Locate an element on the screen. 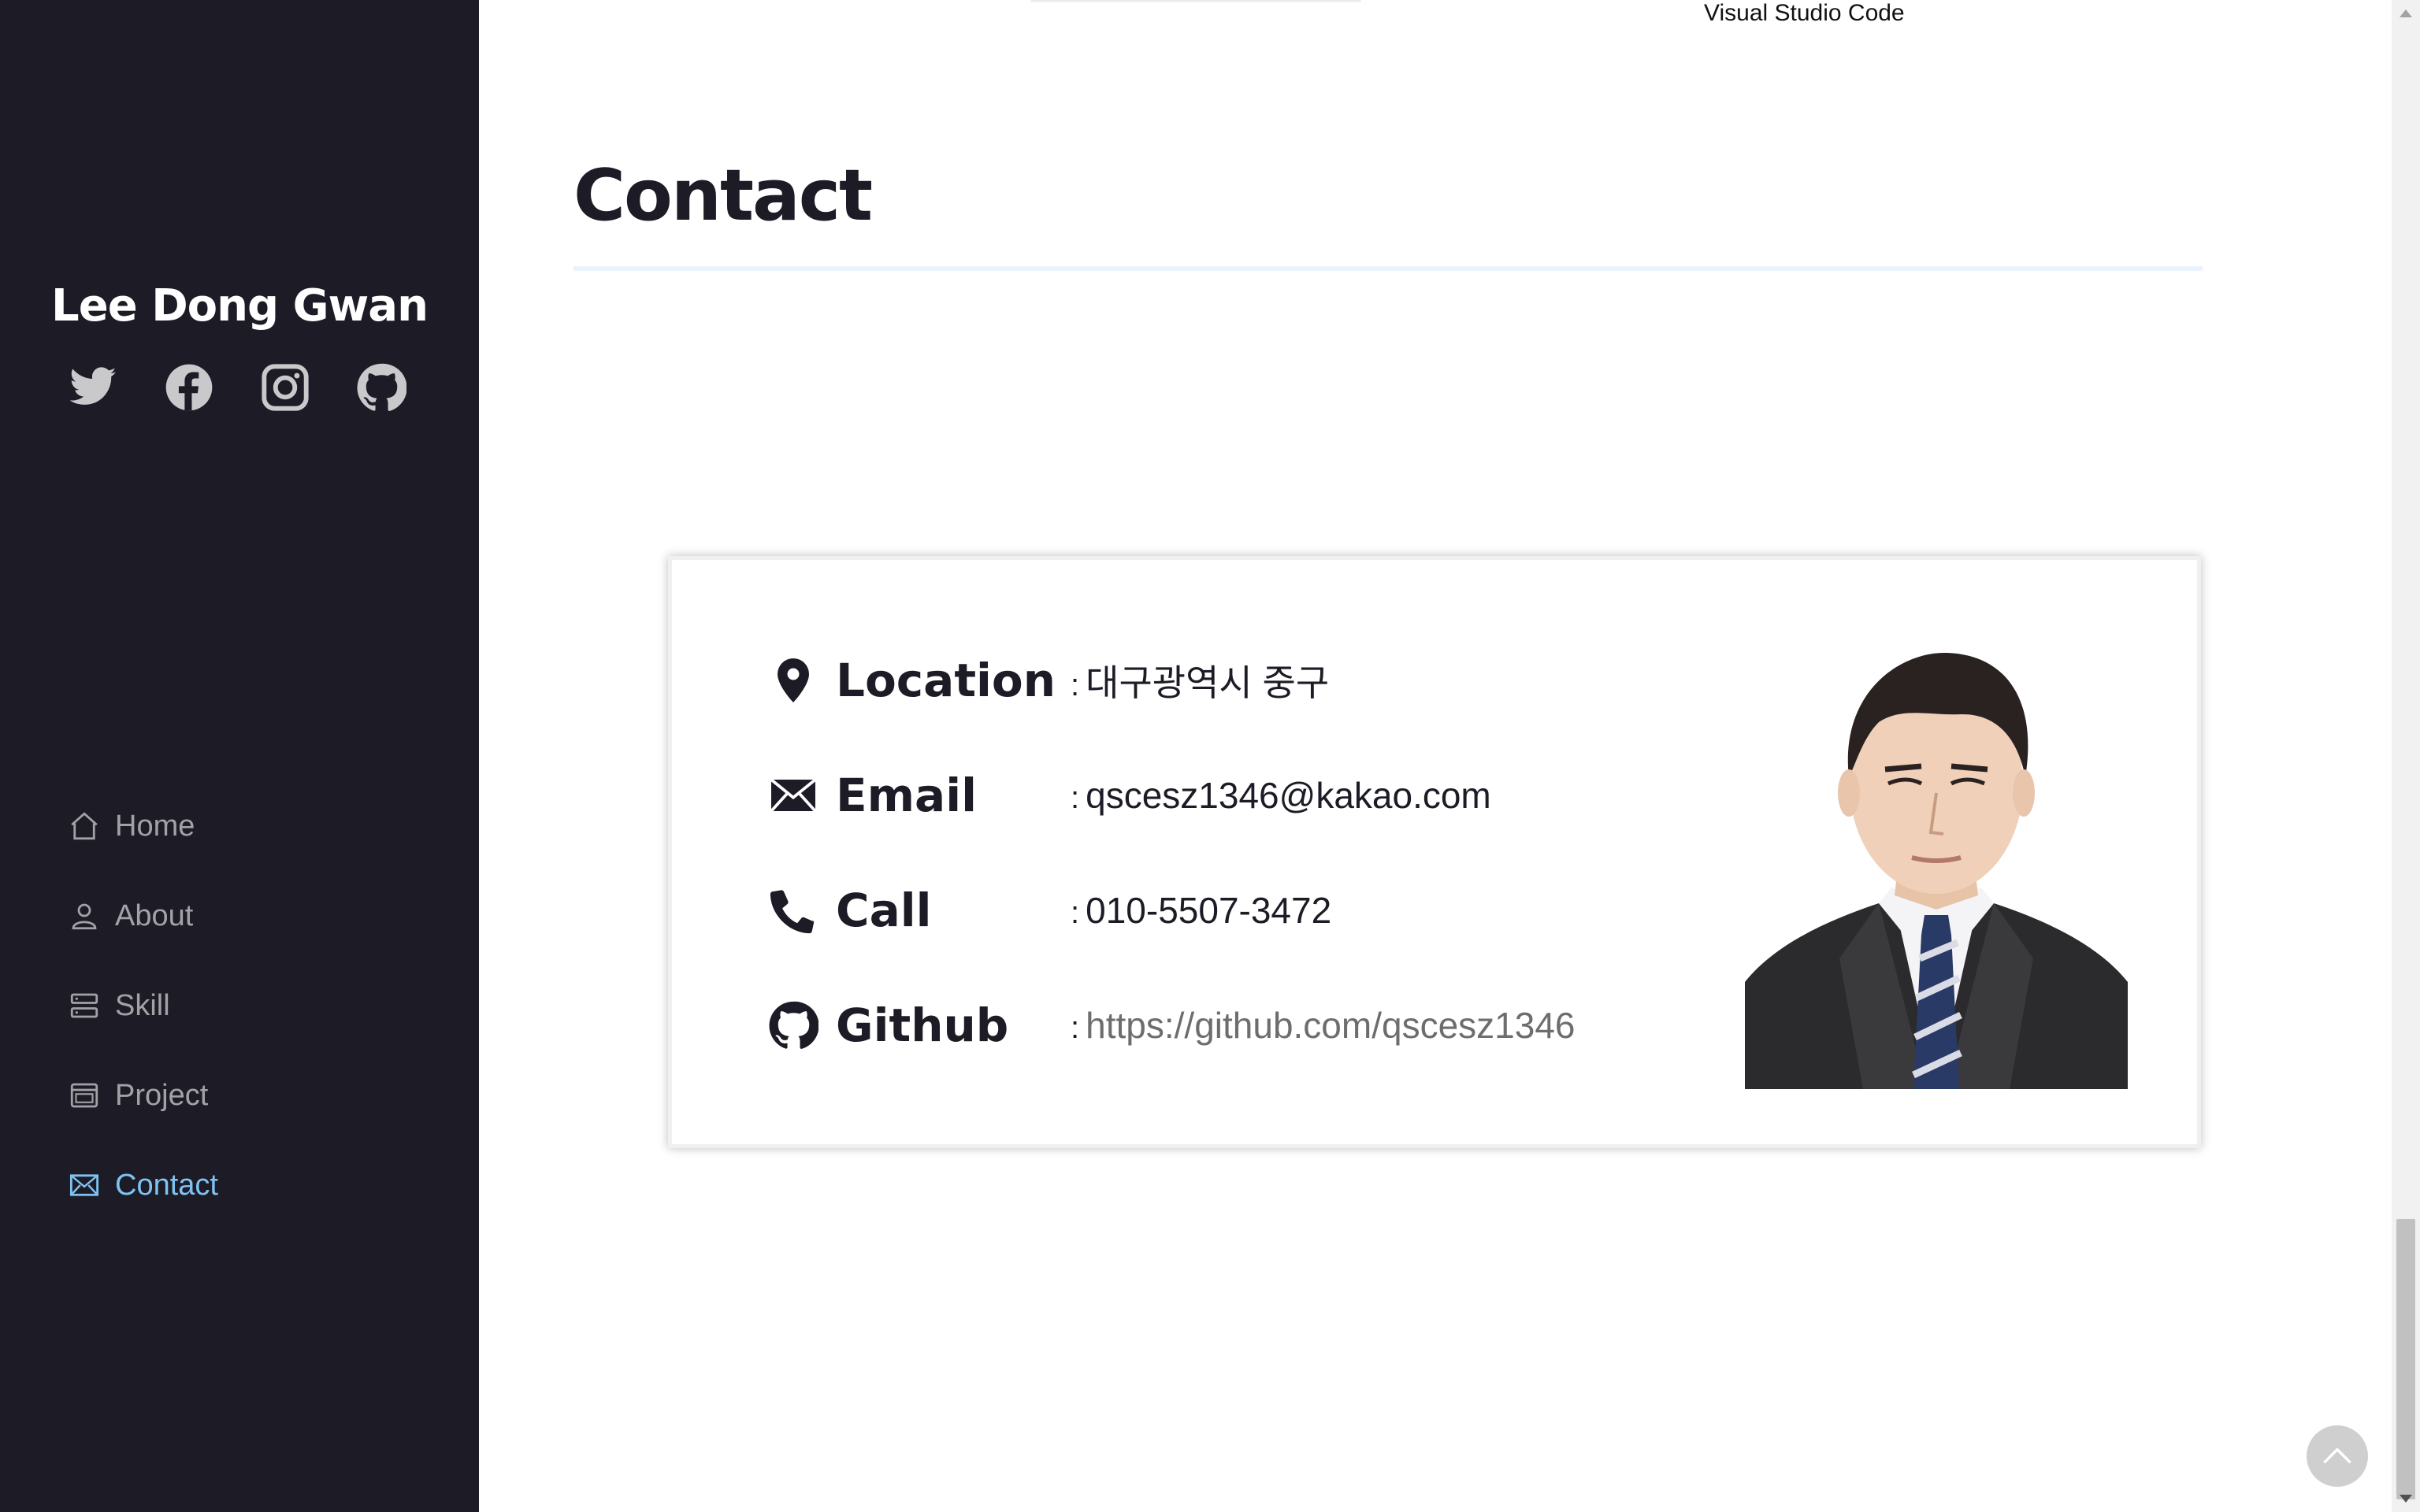  contact-row-github: Github : https://github.com/qscesz1346 is located at coordinates (1171, 1025).